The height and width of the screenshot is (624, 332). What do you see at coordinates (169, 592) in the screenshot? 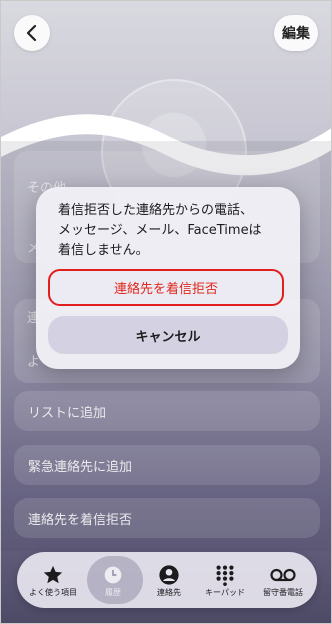
I see `tab-label: 連絡先` at bounding box center [169, 592].